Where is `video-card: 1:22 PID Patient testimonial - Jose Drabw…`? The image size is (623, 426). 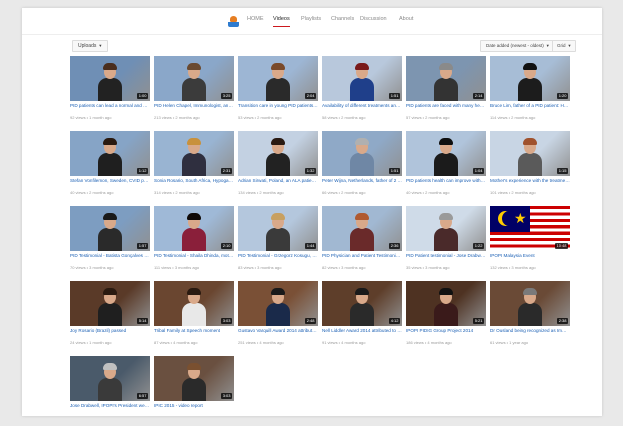 video-card: 1:22 PID Patient testimonial - Jose Drabw… is located at coordinates (446, 243).